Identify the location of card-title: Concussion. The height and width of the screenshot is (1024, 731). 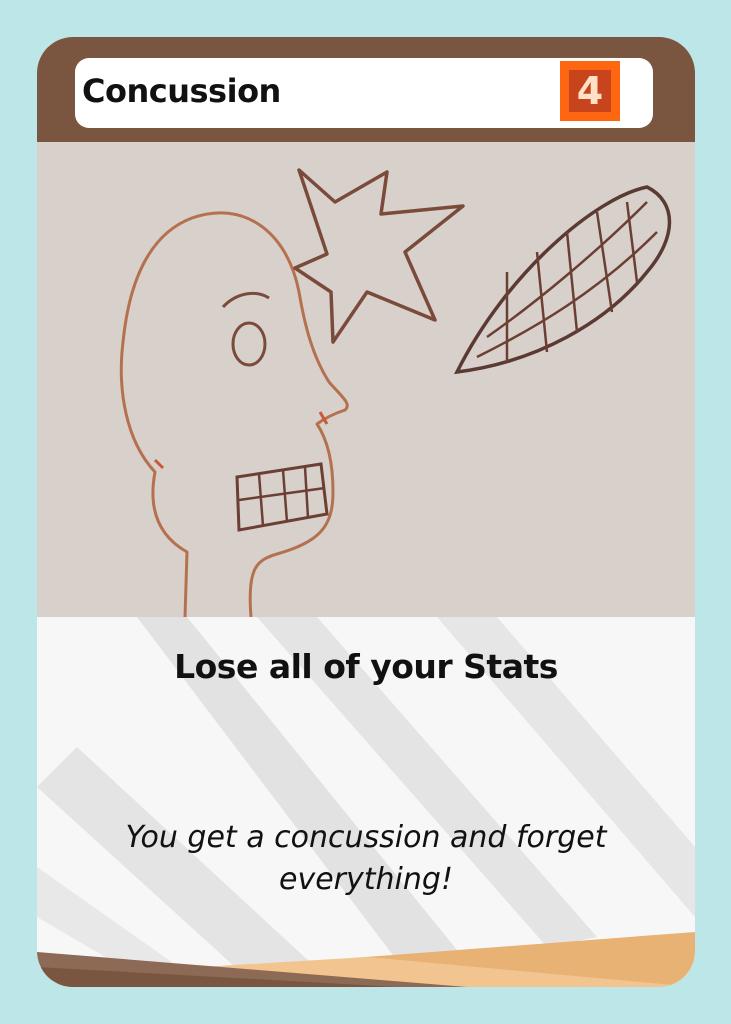
(181, 91).